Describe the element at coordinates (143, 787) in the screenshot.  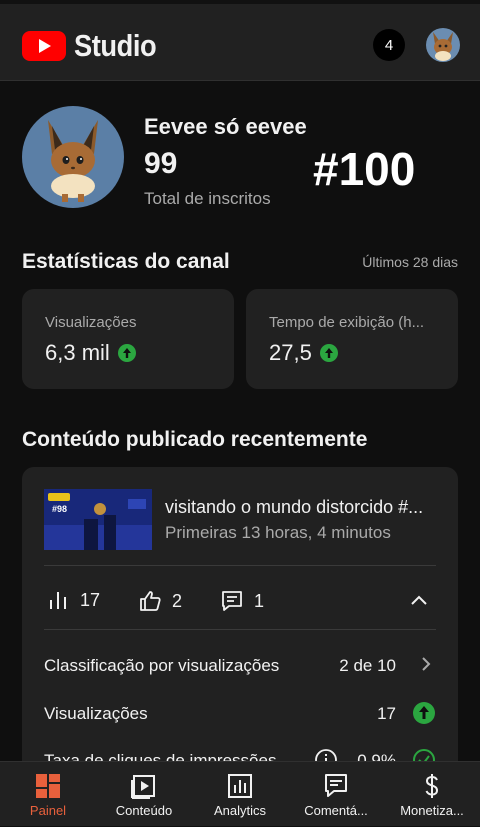
I see `content-icon` at that location.